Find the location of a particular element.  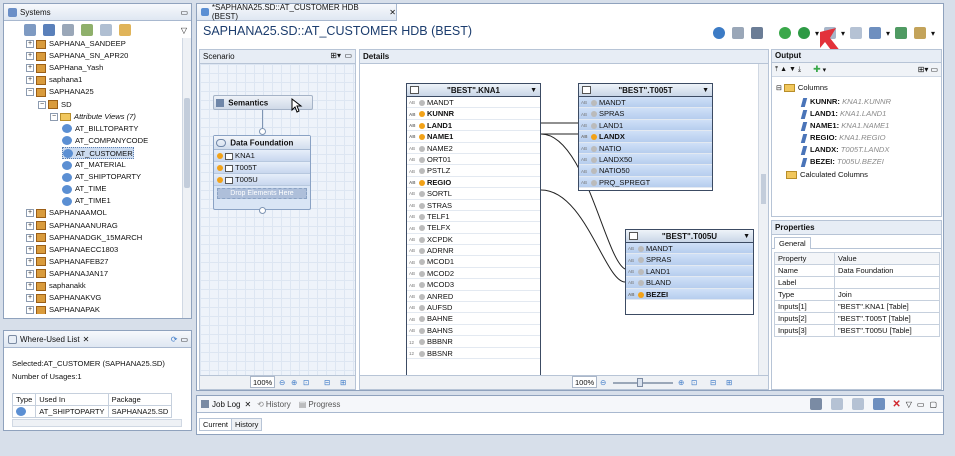

field-row: AB STRAS is located at coordinates (473, 205).